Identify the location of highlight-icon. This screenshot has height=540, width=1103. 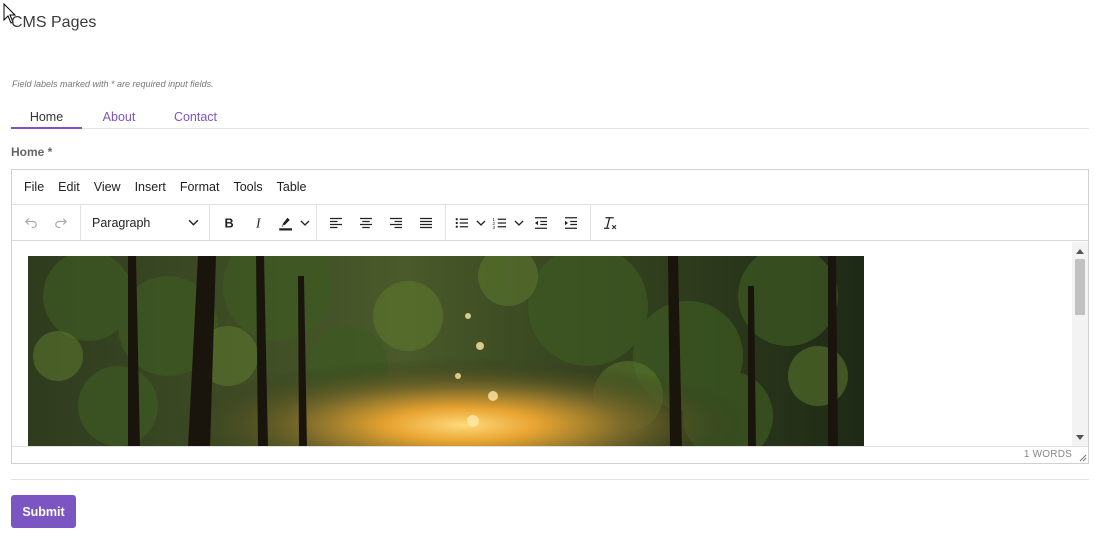
(285, 223).